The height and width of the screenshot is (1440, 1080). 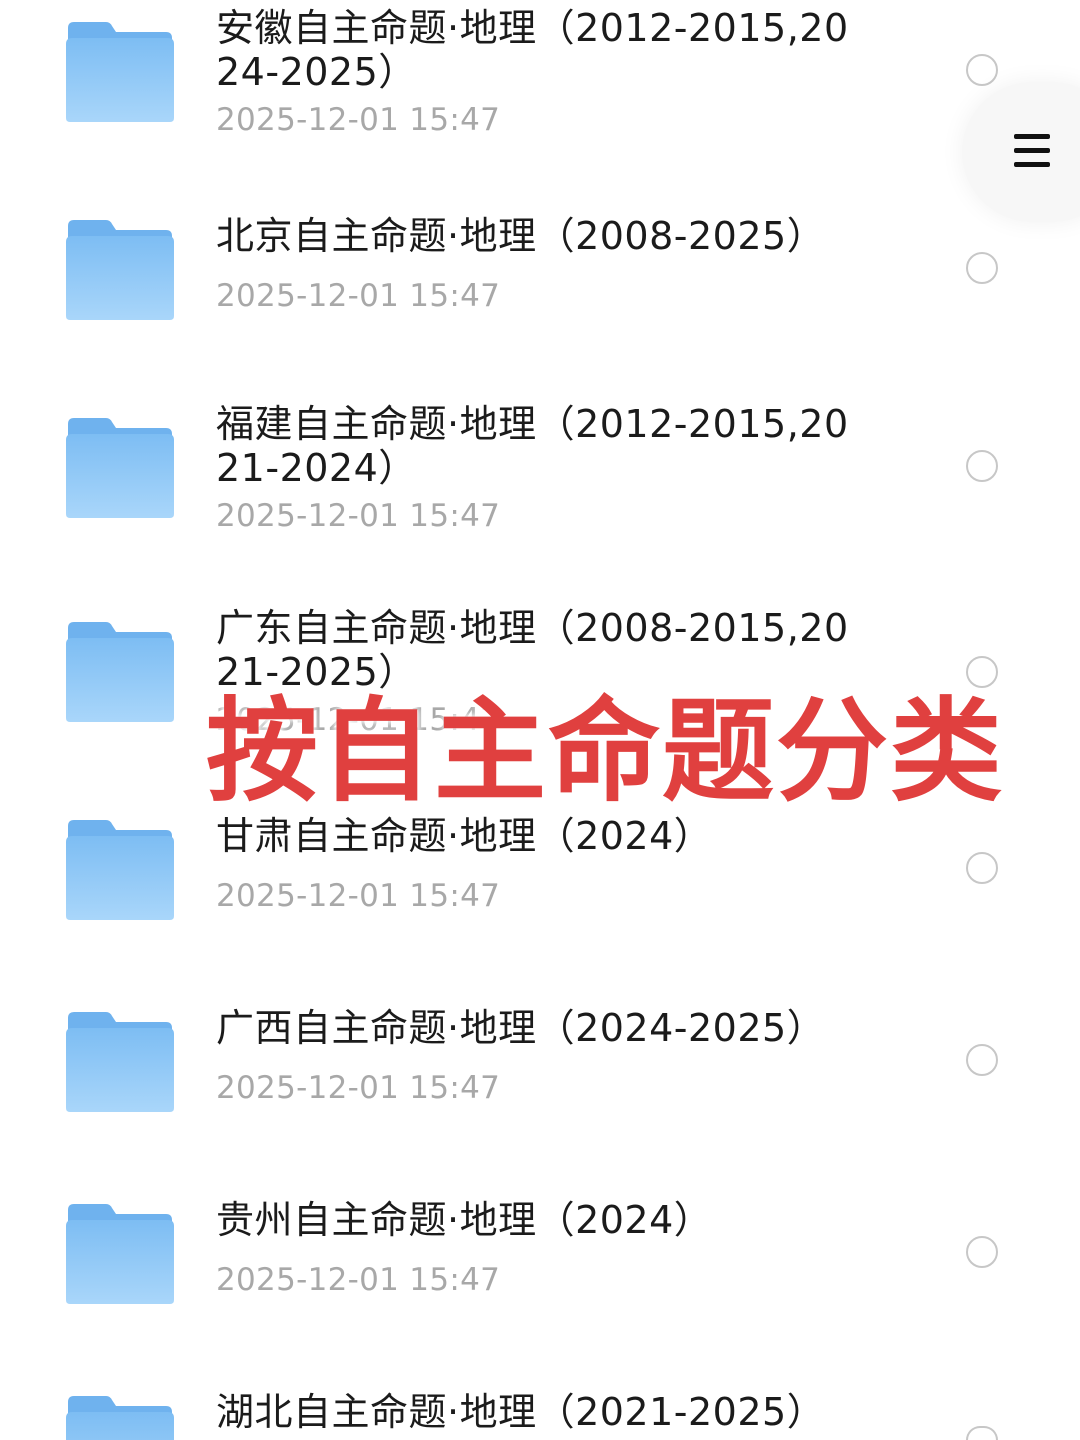 What do you see at coordinates (532, 650) in the screenshot?
I see `file-title: 广东自主命题·地理（2008-2015,2021-2025）` at bounding box center [532, 650].